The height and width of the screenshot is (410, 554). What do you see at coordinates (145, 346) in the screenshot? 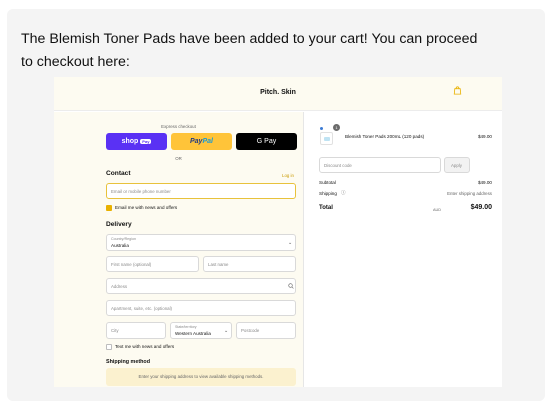
I see `text-offers-label: Text me with news and offers` at bounding box center [145, 346].